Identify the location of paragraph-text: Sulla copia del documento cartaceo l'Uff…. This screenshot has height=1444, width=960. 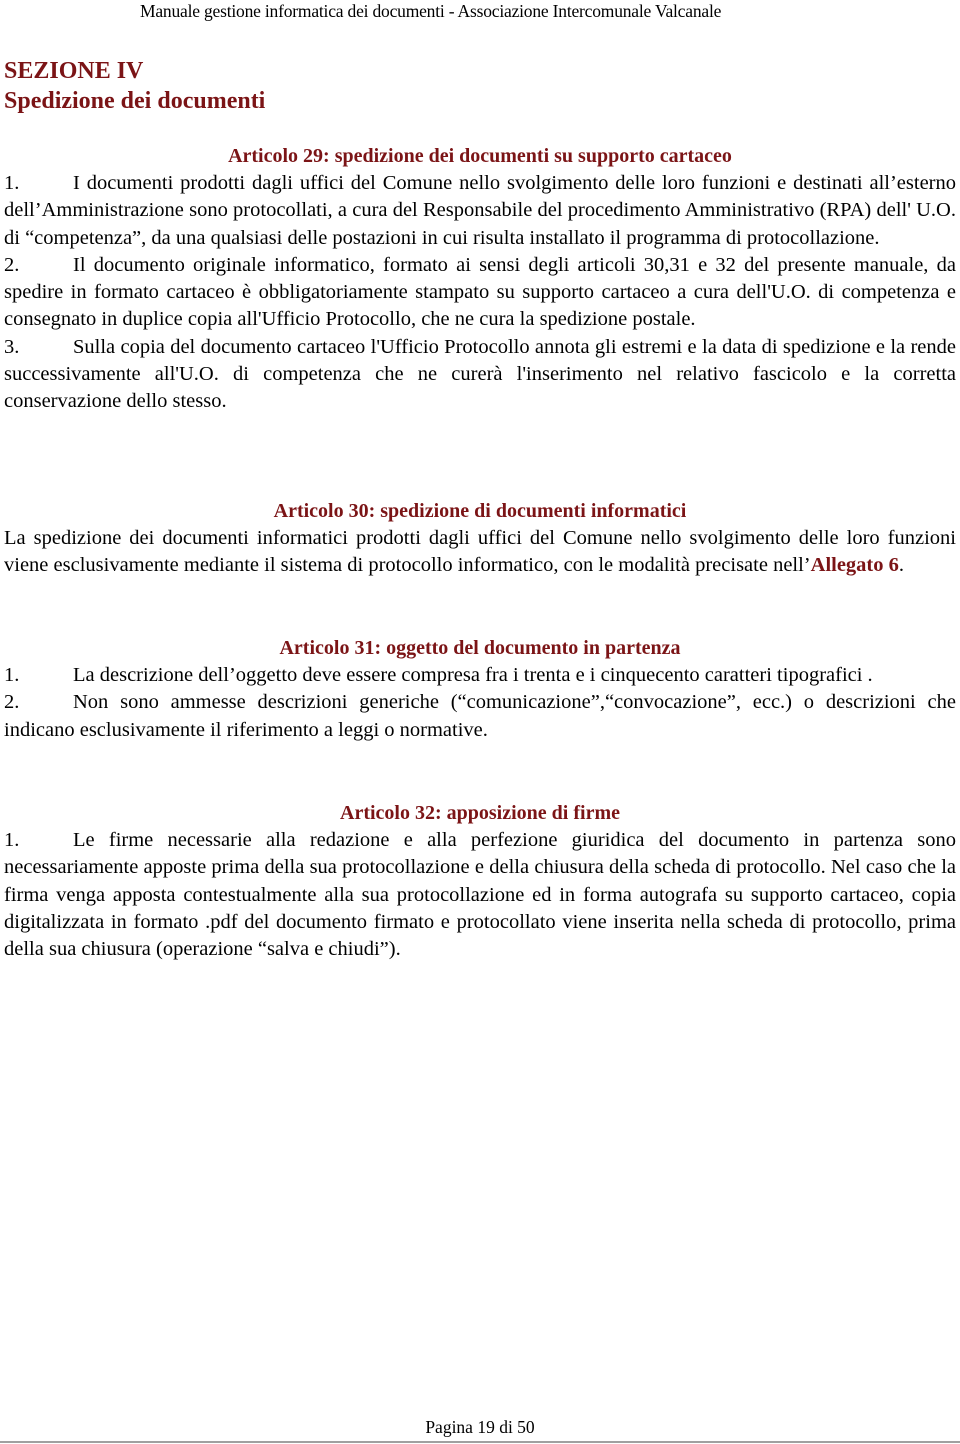
(480, 374).